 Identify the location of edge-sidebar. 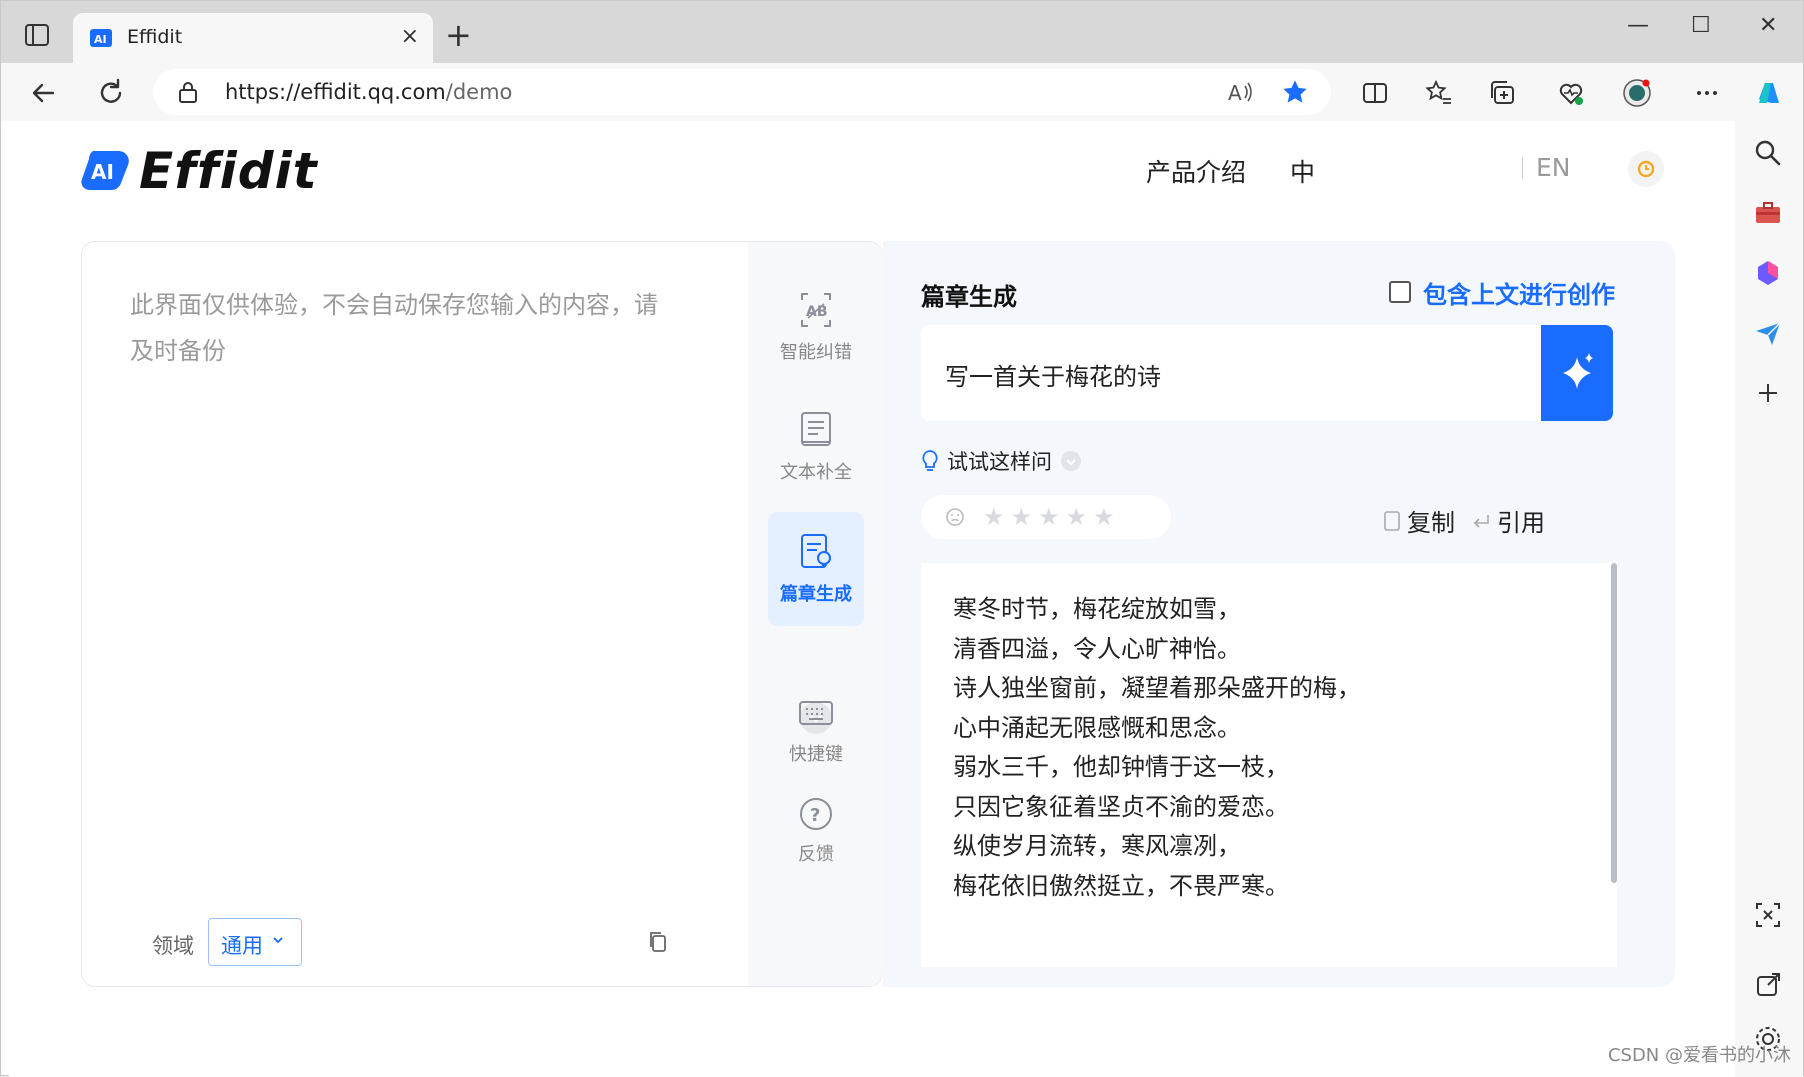
(1768, 599).